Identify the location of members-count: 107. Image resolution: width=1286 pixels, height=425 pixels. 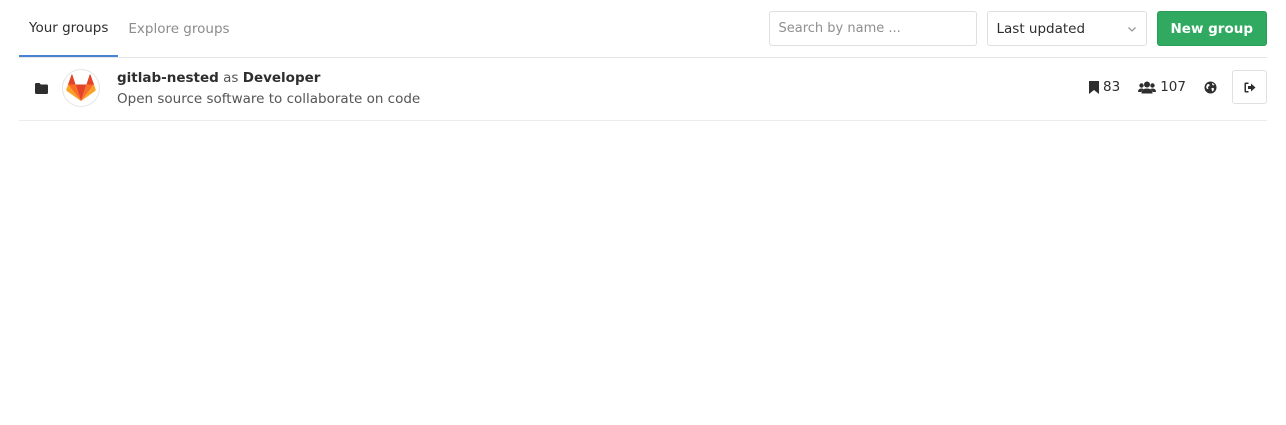
(1173, 87).